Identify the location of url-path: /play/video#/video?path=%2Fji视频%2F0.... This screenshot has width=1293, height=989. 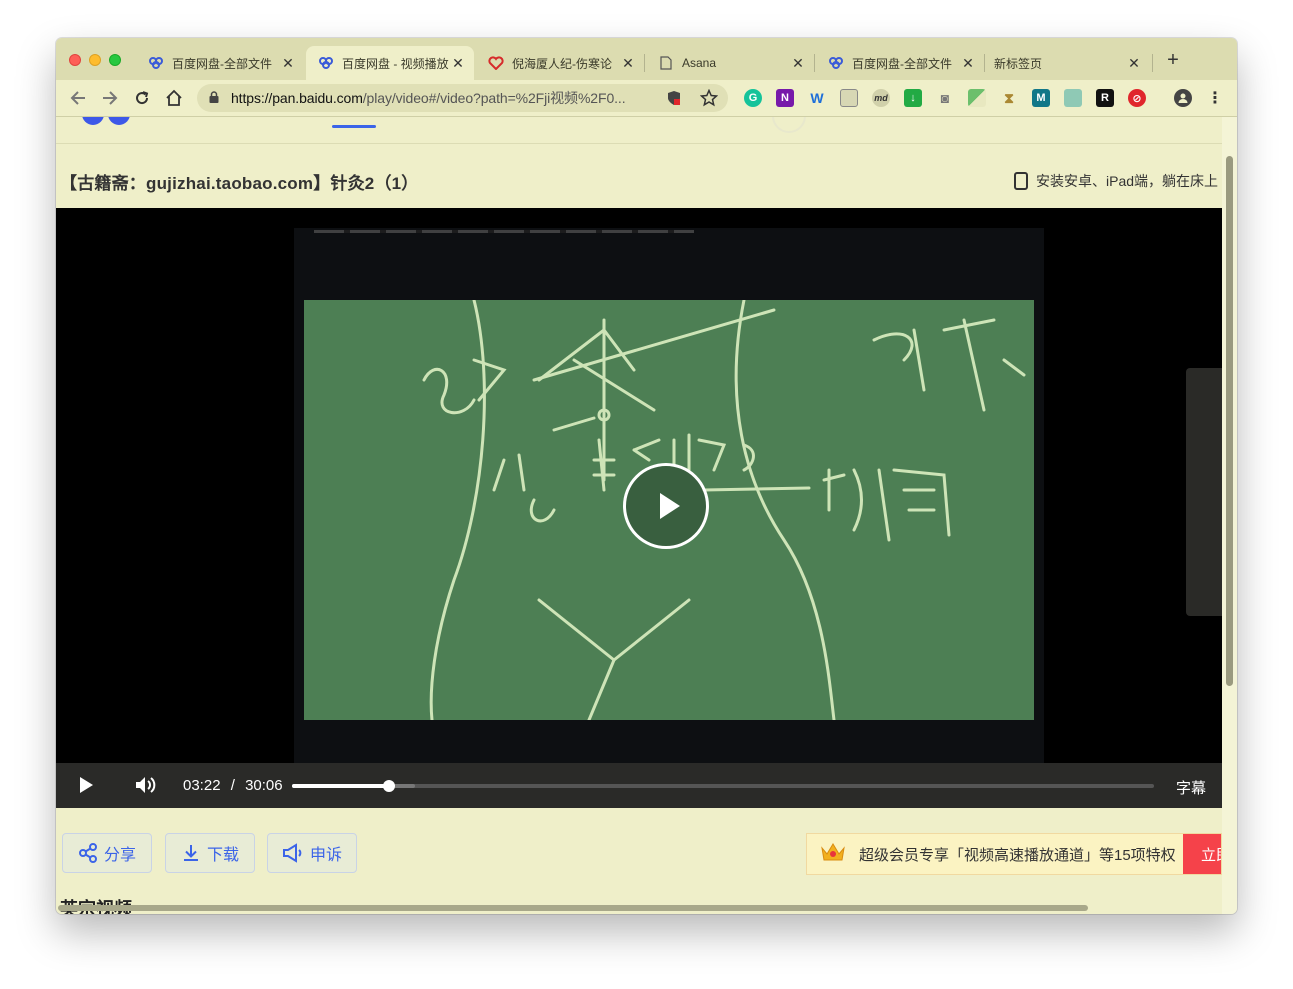
(494, 98).